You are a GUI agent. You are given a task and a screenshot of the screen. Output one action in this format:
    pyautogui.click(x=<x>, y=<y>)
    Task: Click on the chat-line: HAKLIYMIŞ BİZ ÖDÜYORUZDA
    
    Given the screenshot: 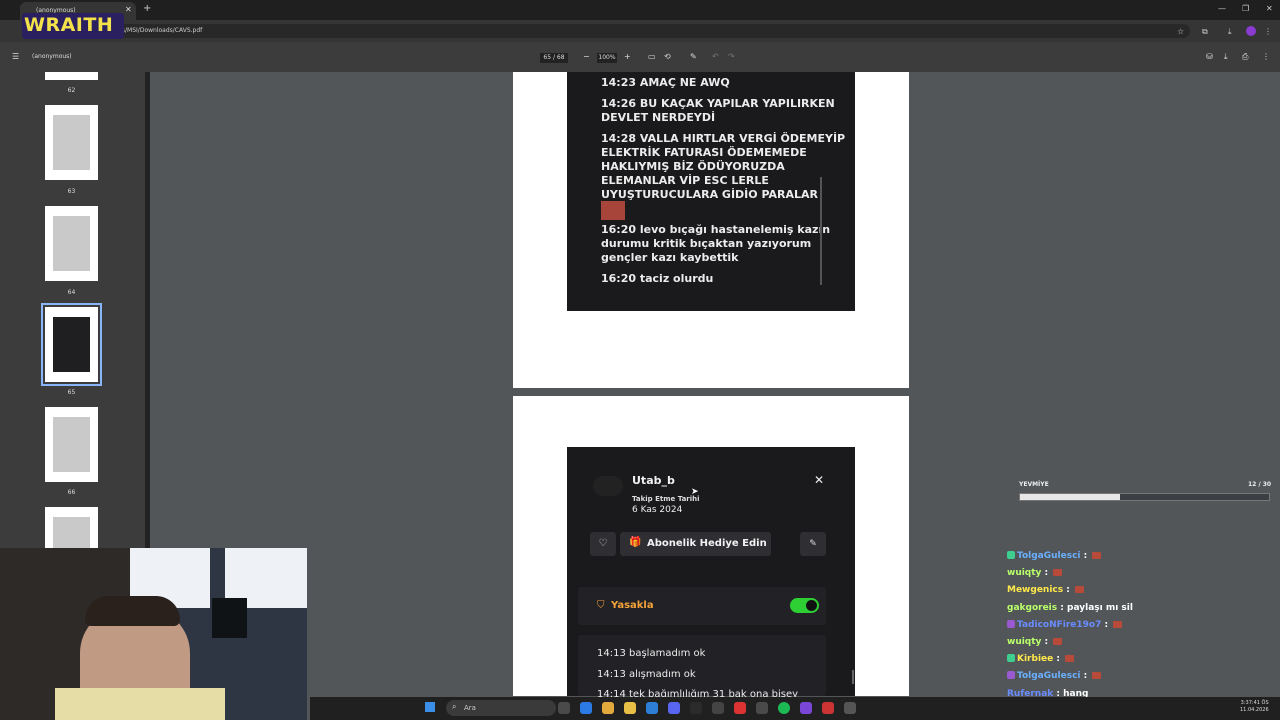 What is the action you would take?
    pyautogui.click(x=693, y=166)
    